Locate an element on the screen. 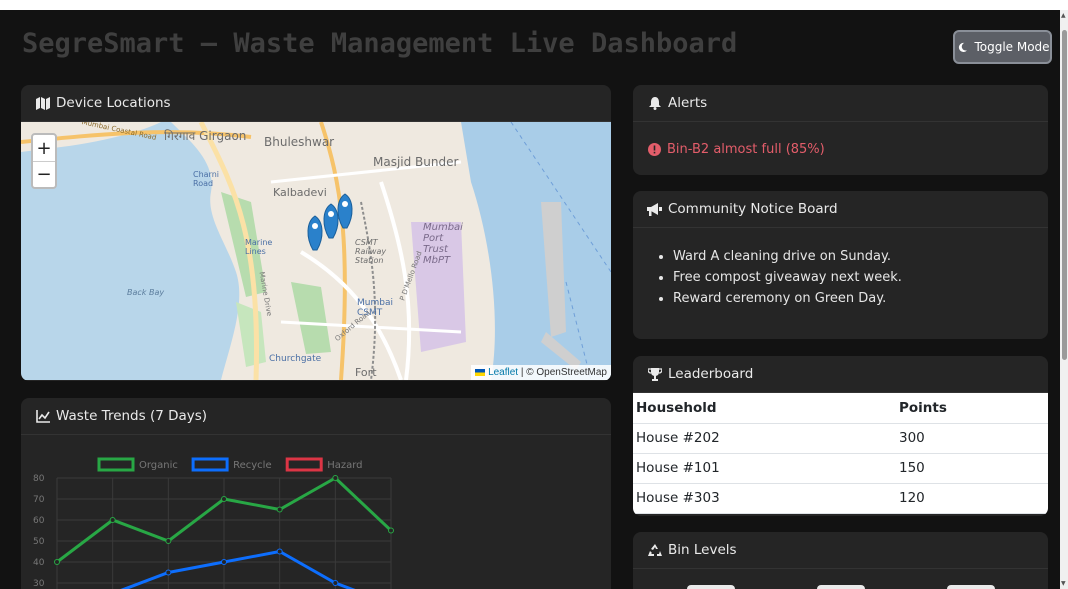  notice-item: Reward ceremony on Green Day. is located at coordinates (860, 298).